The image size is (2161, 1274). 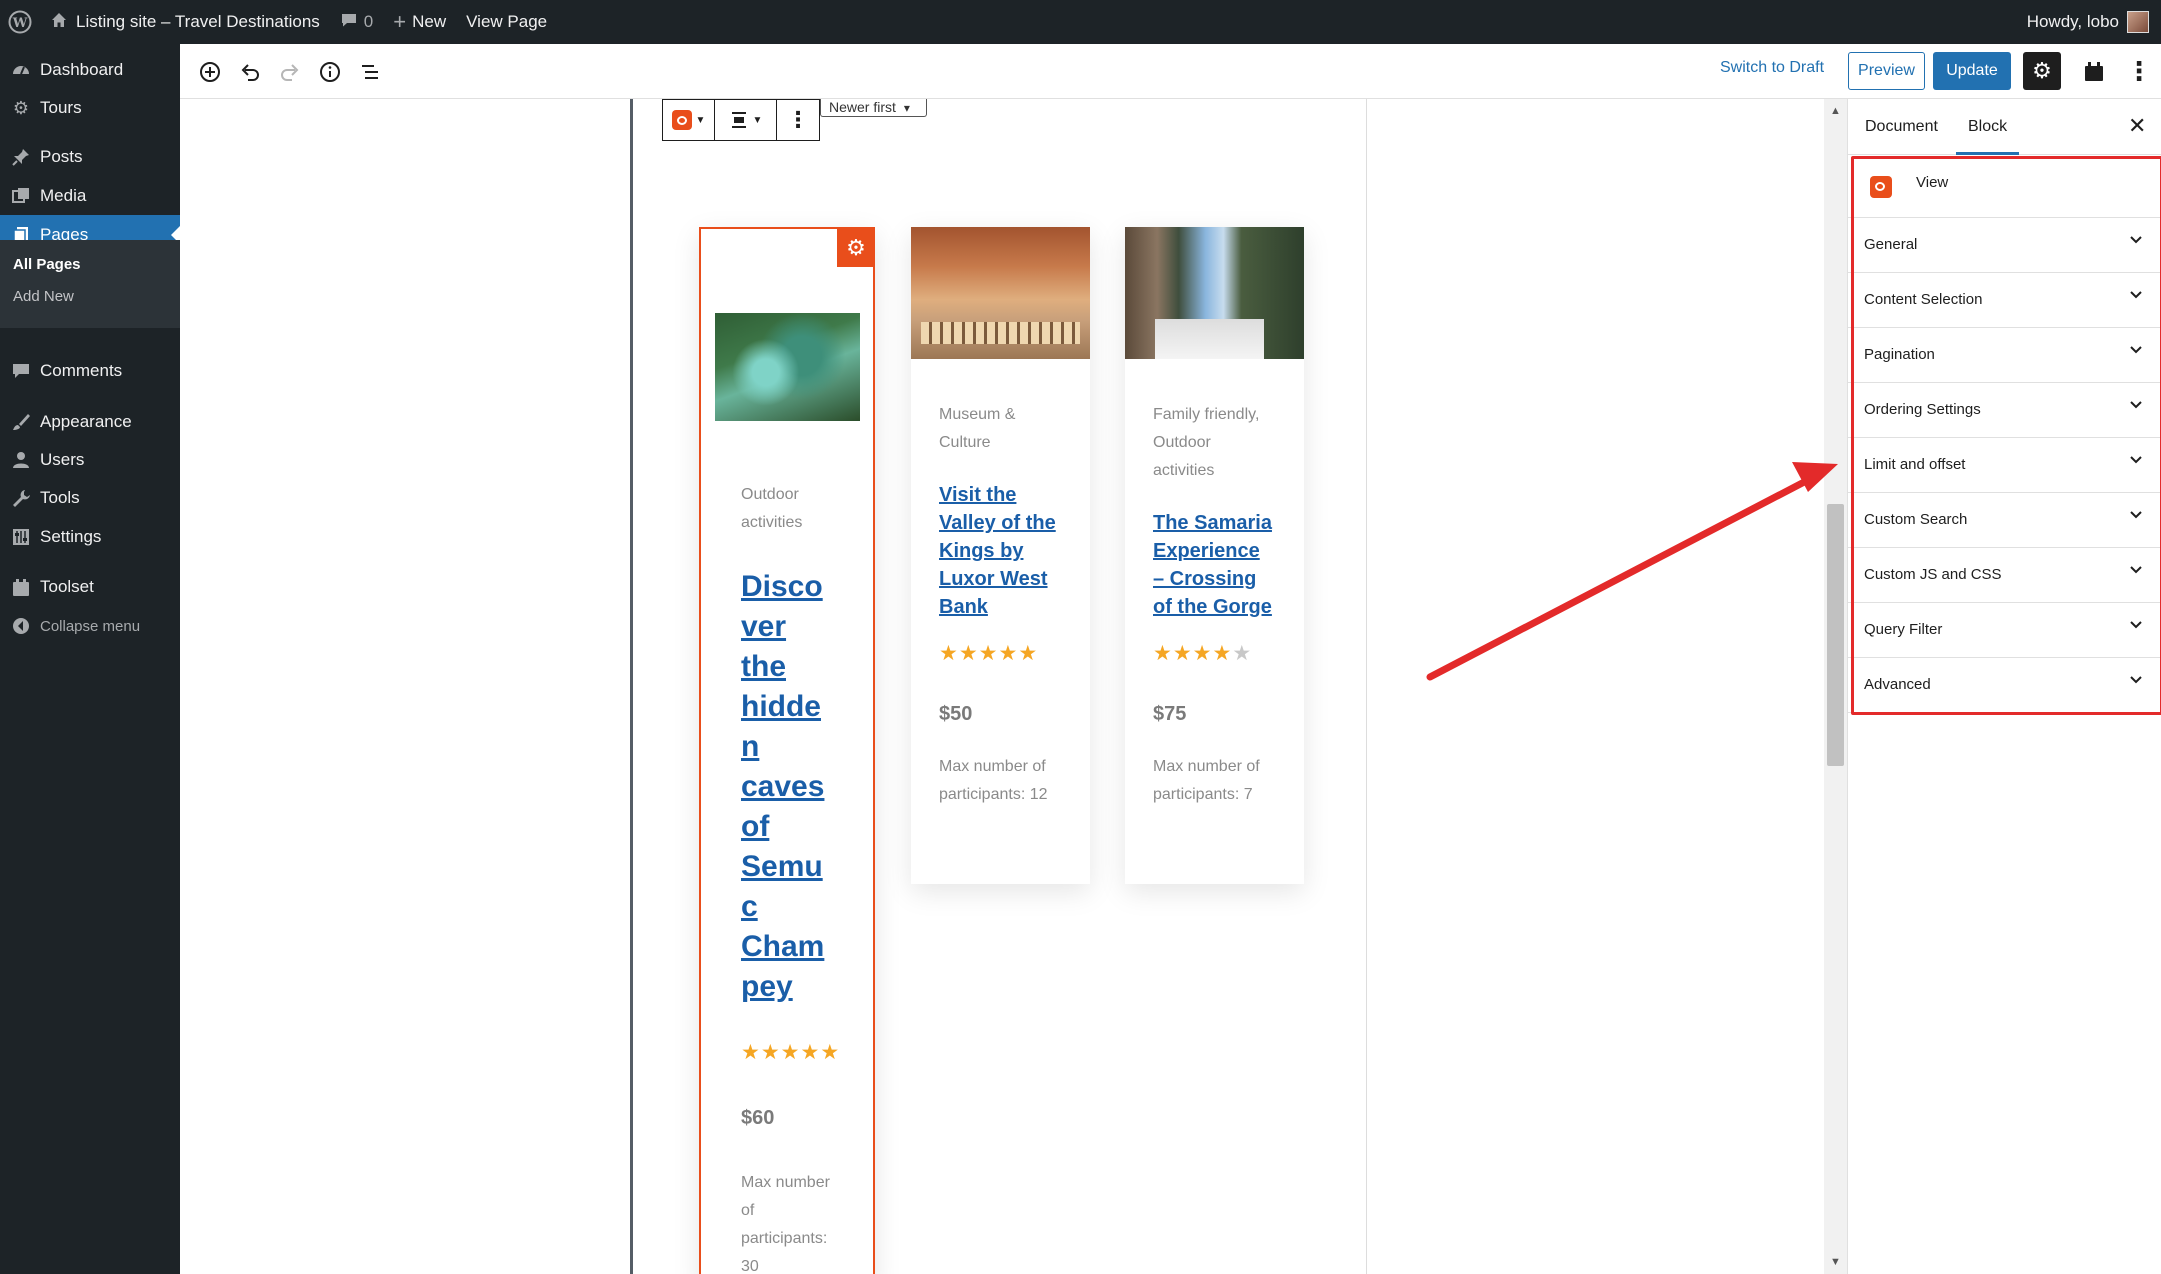 I want to click on tour-image, so click(x=1214, y=293).